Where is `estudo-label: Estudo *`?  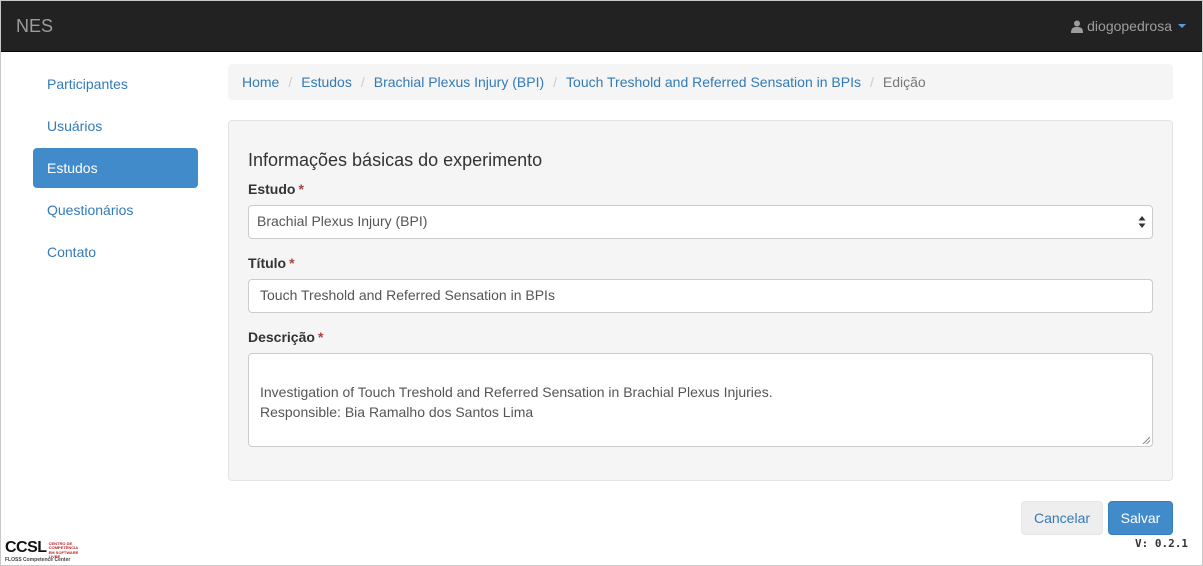 estudo-label: Estudo * is located at coordinates (276, 189).